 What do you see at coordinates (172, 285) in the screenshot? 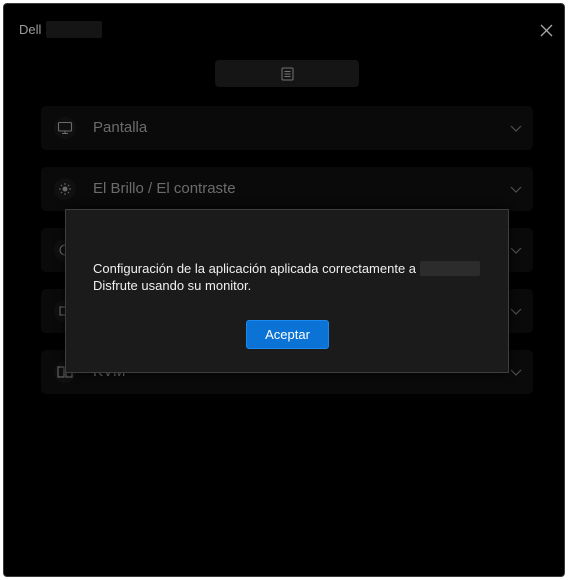
I see `dialog-message-line2: Disfrute usando su monitor.` at bounding box center [172, 285].